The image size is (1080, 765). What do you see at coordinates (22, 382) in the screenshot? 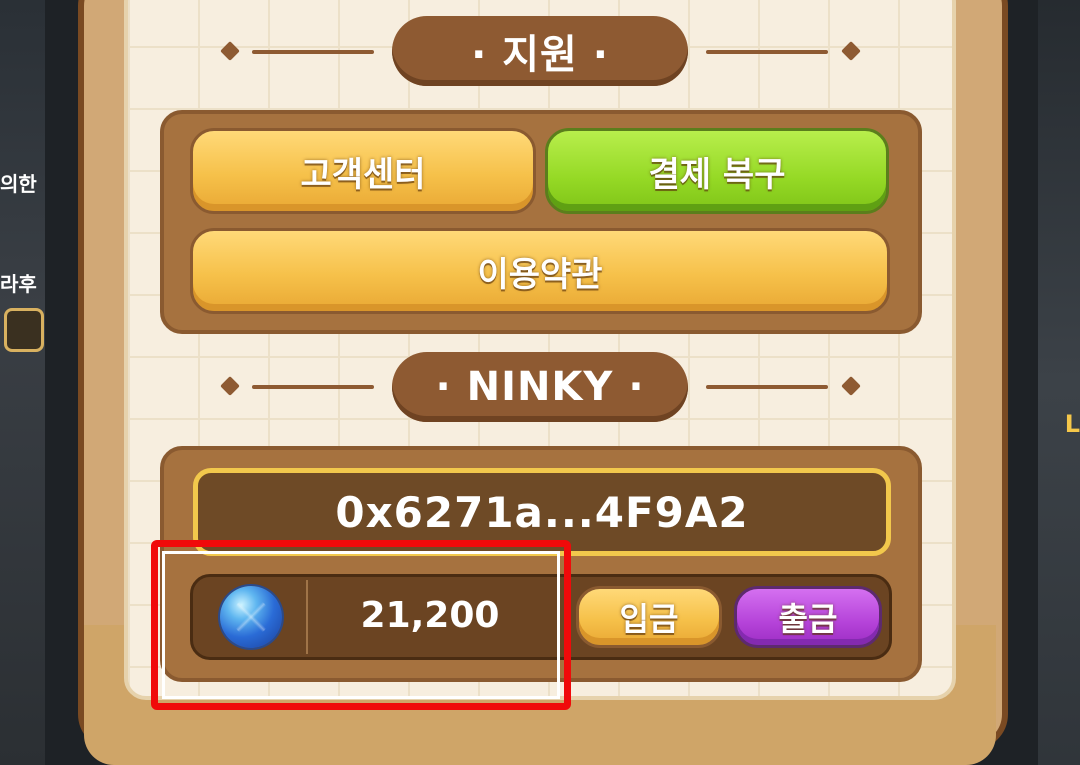
I see `background-left-scene: 의한 라후` at bounding box center [22, 382].